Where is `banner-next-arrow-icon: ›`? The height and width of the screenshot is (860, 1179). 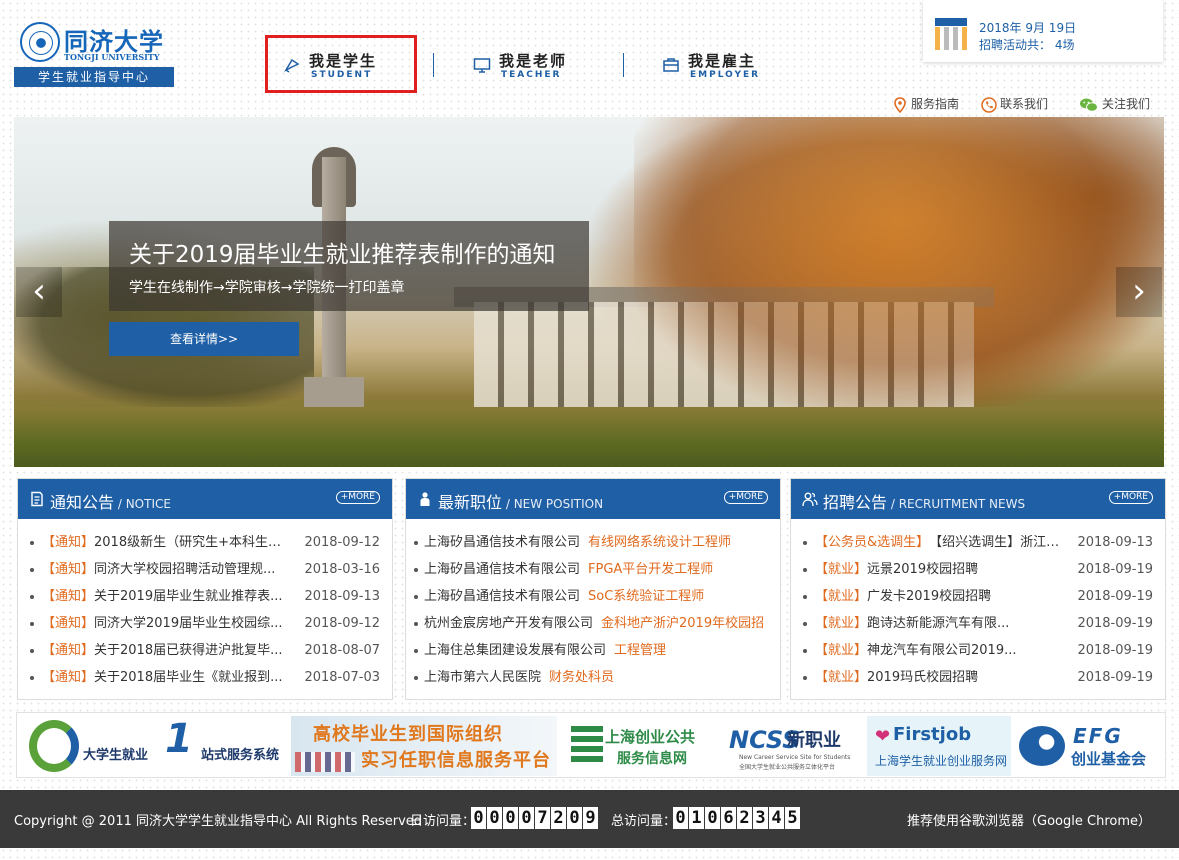 banner-next-arrow-icon: › is located at coordinates (1139, 292).